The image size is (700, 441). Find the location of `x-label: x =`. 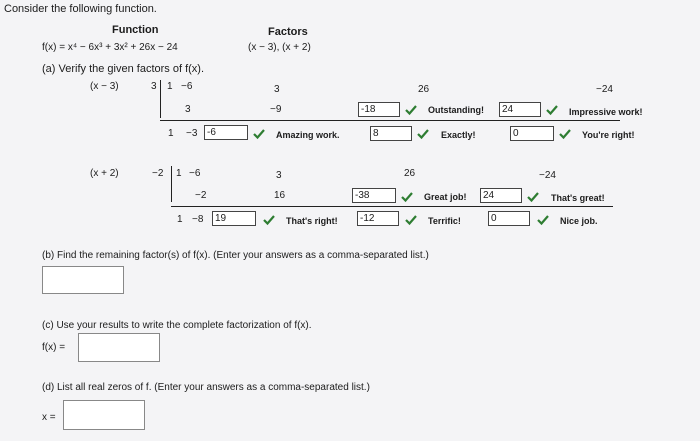

x-label: x = is located at coordinates (49, 417).